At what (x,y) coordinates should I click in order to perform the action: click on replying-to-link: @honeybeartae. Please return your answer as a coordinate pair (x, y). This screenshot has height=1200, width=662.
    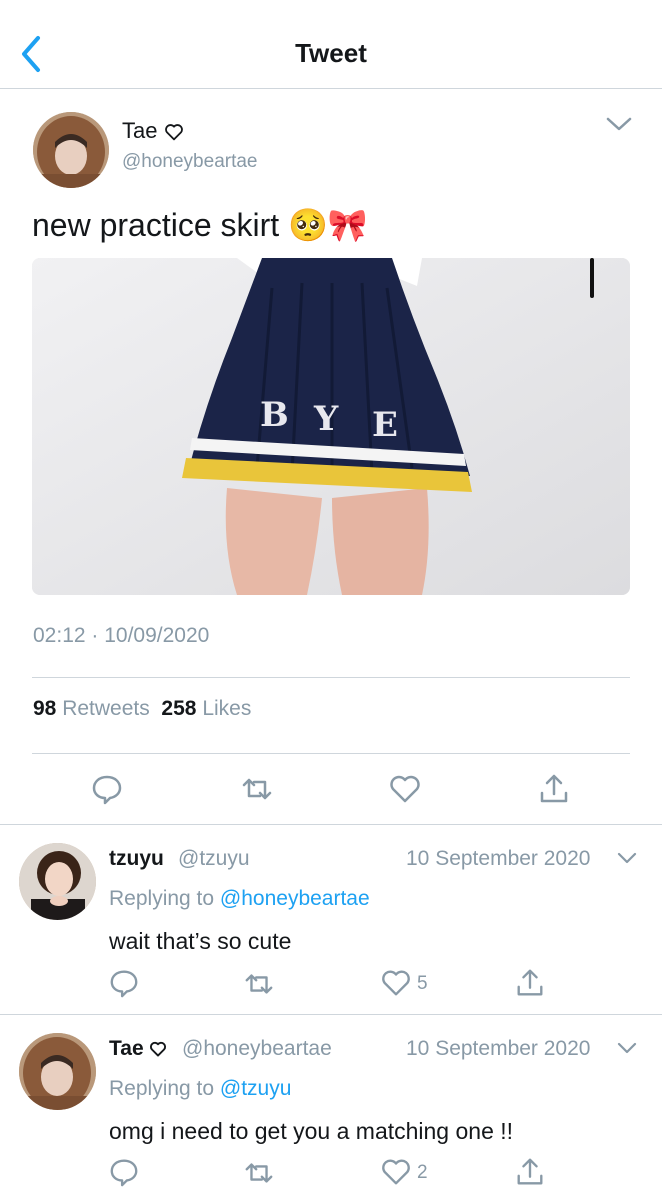
    Looking at the image, I should click on (295, 898).